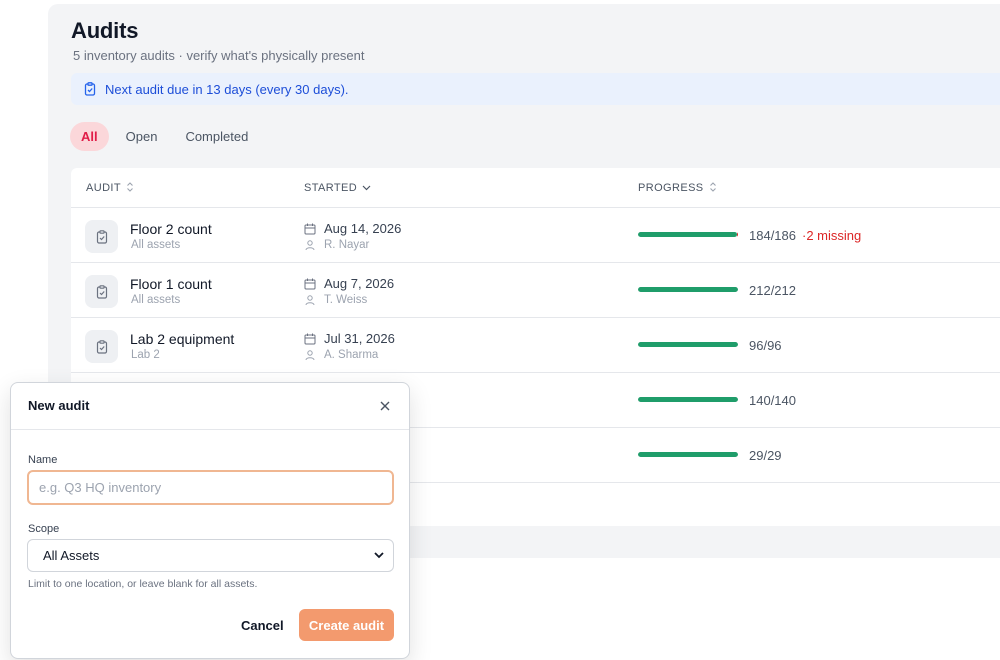  What do you see at coordinates (359, 338) in the screenshot?
I see `started-date-text: Jul 31, 2026` at bounding box center [359, 338].